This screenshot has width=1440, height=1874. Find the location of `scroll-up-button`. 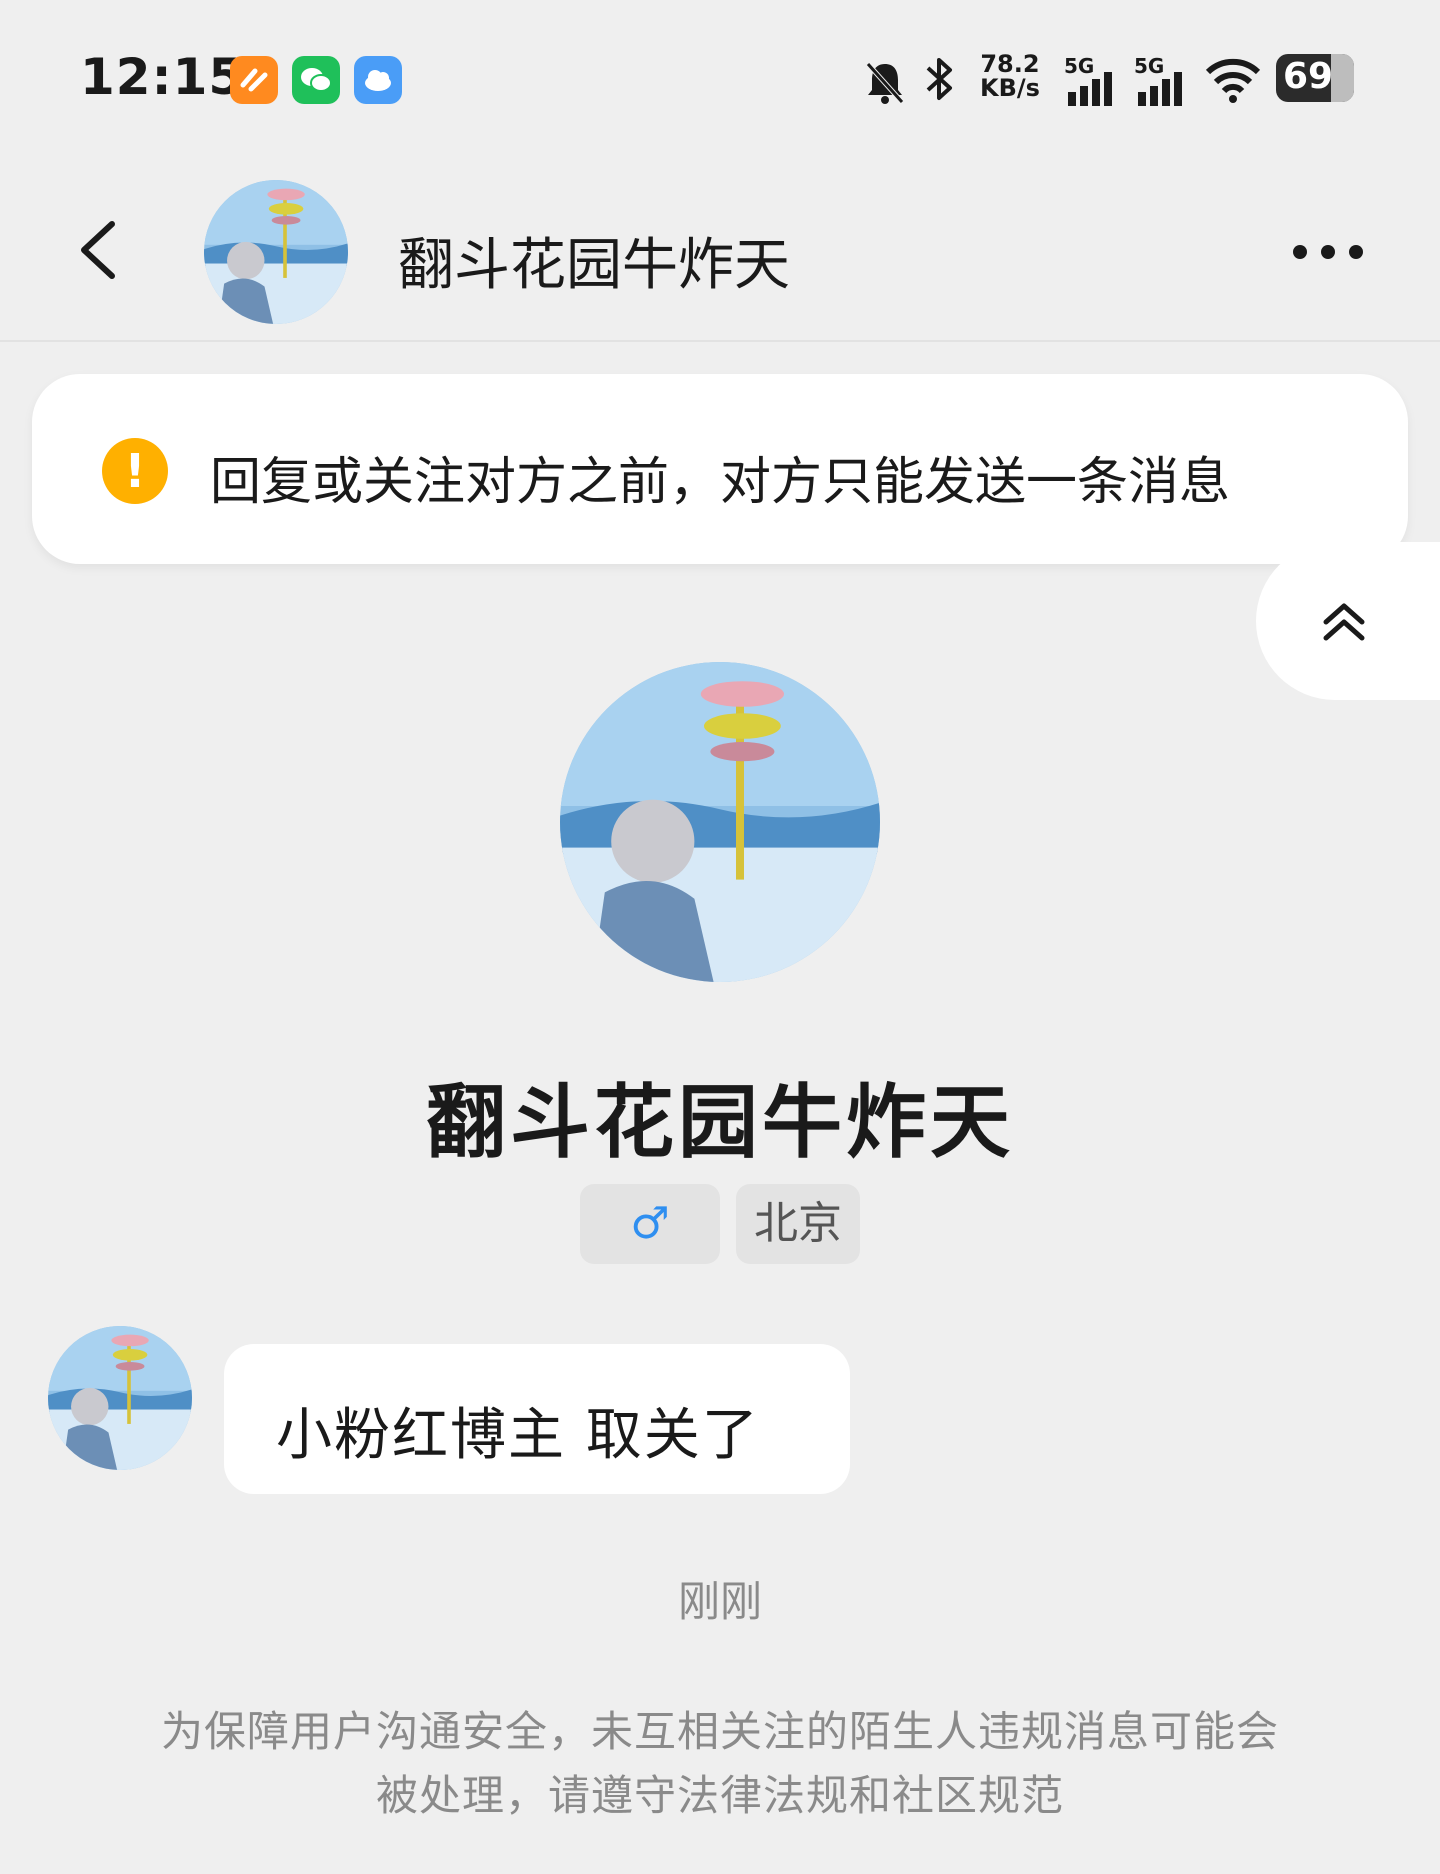

scroll-up-button is located at coordinates (1348, 621).